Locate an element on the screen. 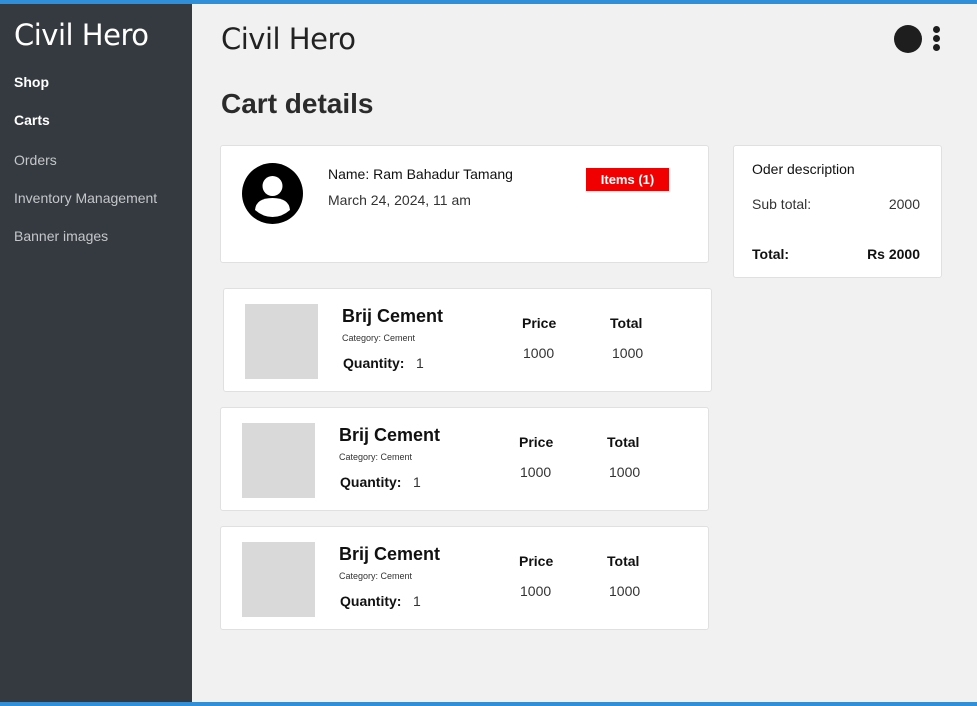  sidebar-item-banner-images: Banner images is located at coordinates (61, 236).